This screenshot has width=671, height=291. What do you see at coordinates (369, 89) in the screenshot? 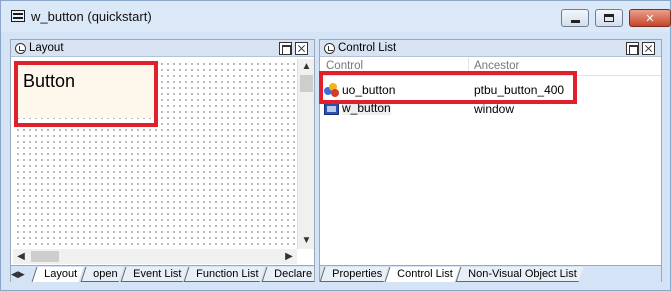
I see `control-name: uo_button` at bounding box center [369, 89].